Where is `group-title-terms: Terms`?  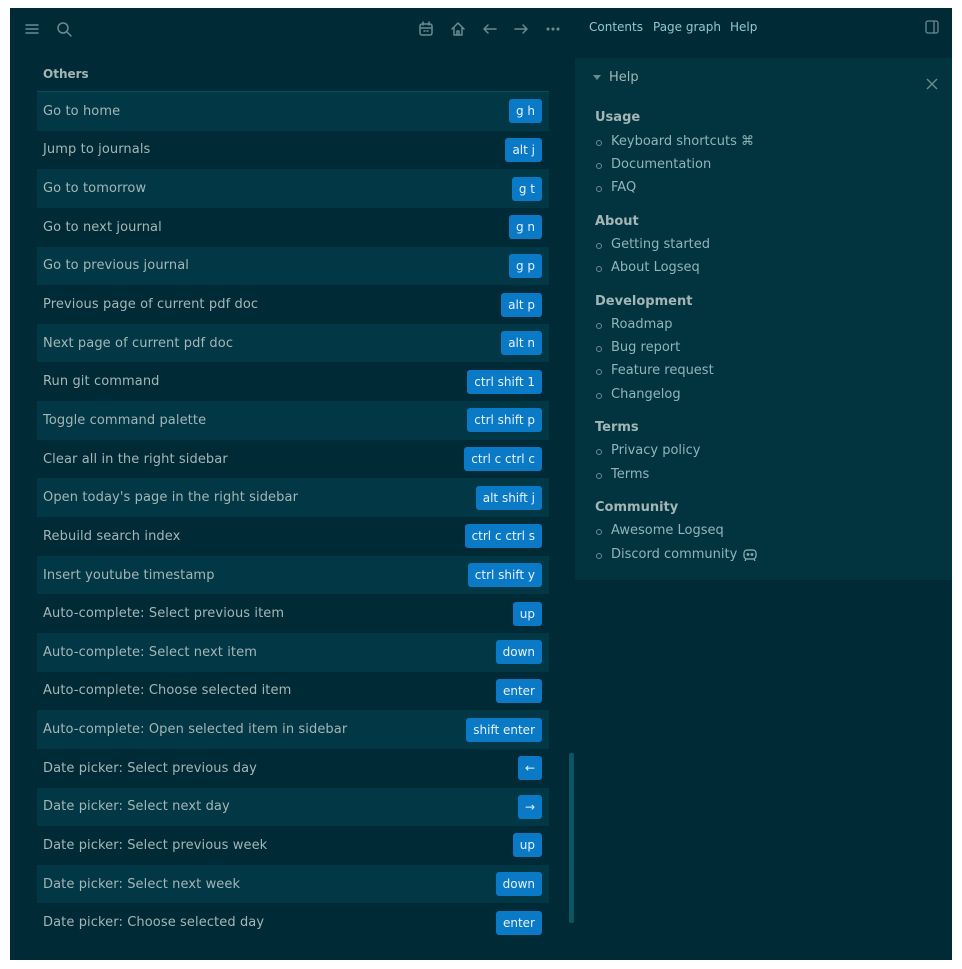 group-title-terms: Terms is located at coordinates (617, 427).